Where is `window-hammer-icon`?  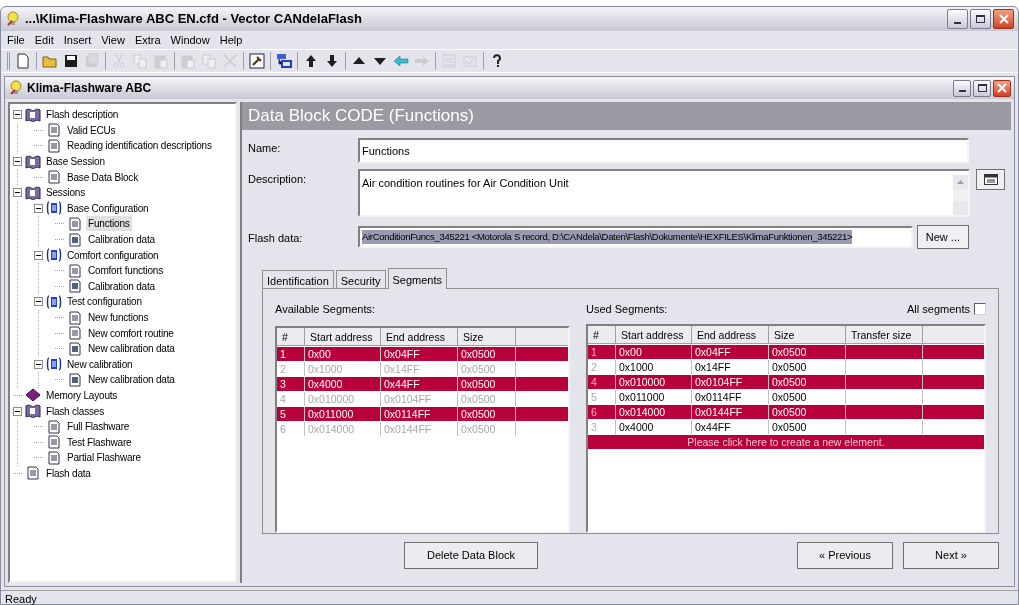 window-hammer-icon is located at coordinates (257, 61).